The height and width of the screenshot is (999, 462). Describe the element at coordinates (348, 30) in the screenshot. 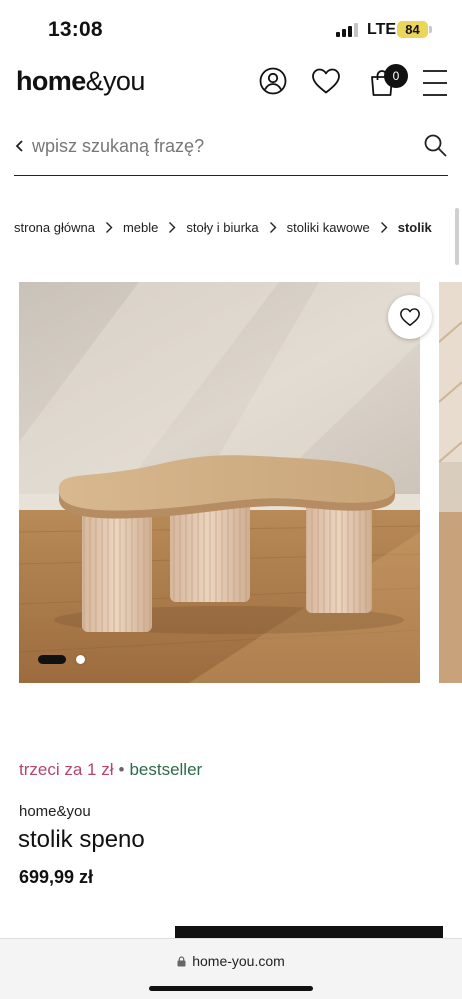

I see `signal-icon` at that location.